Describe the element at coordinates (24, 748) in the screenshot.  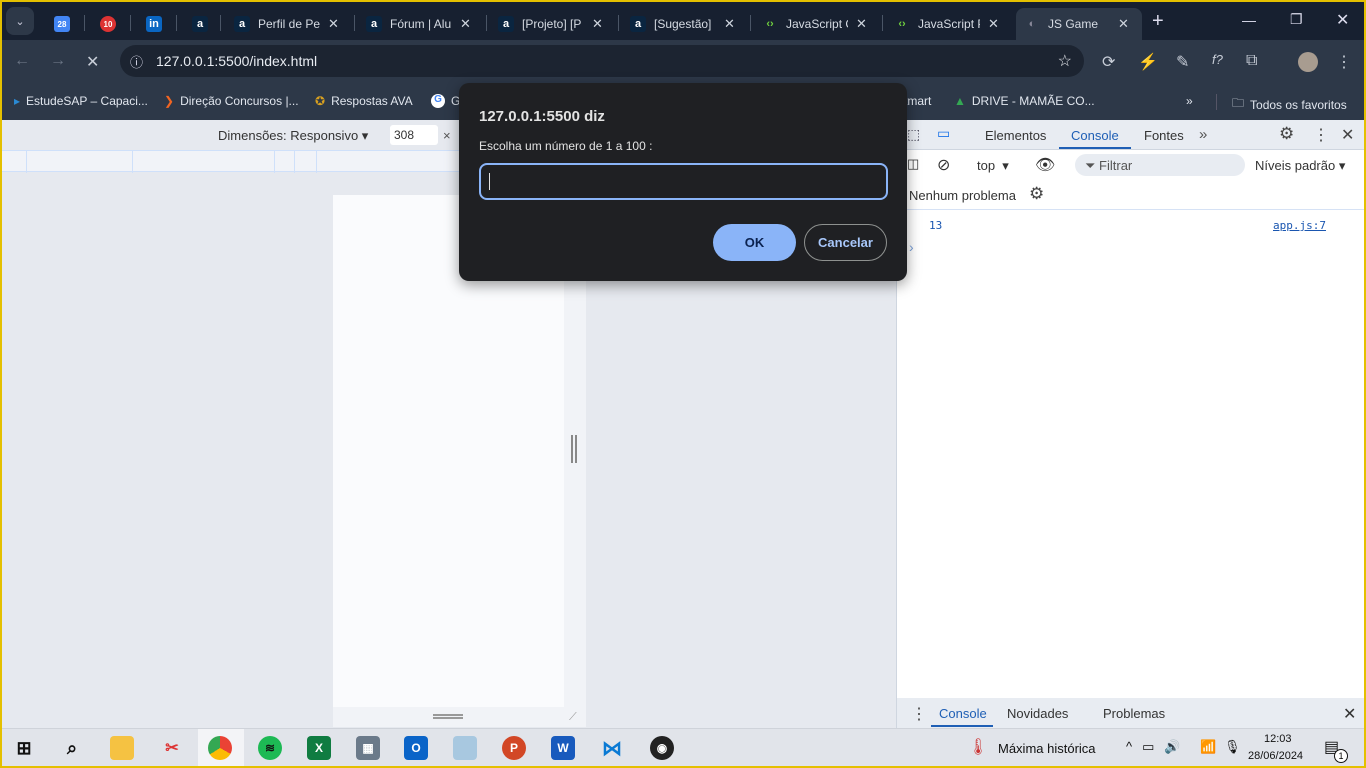
I see `windows-start-icon: ⊞` at that location.